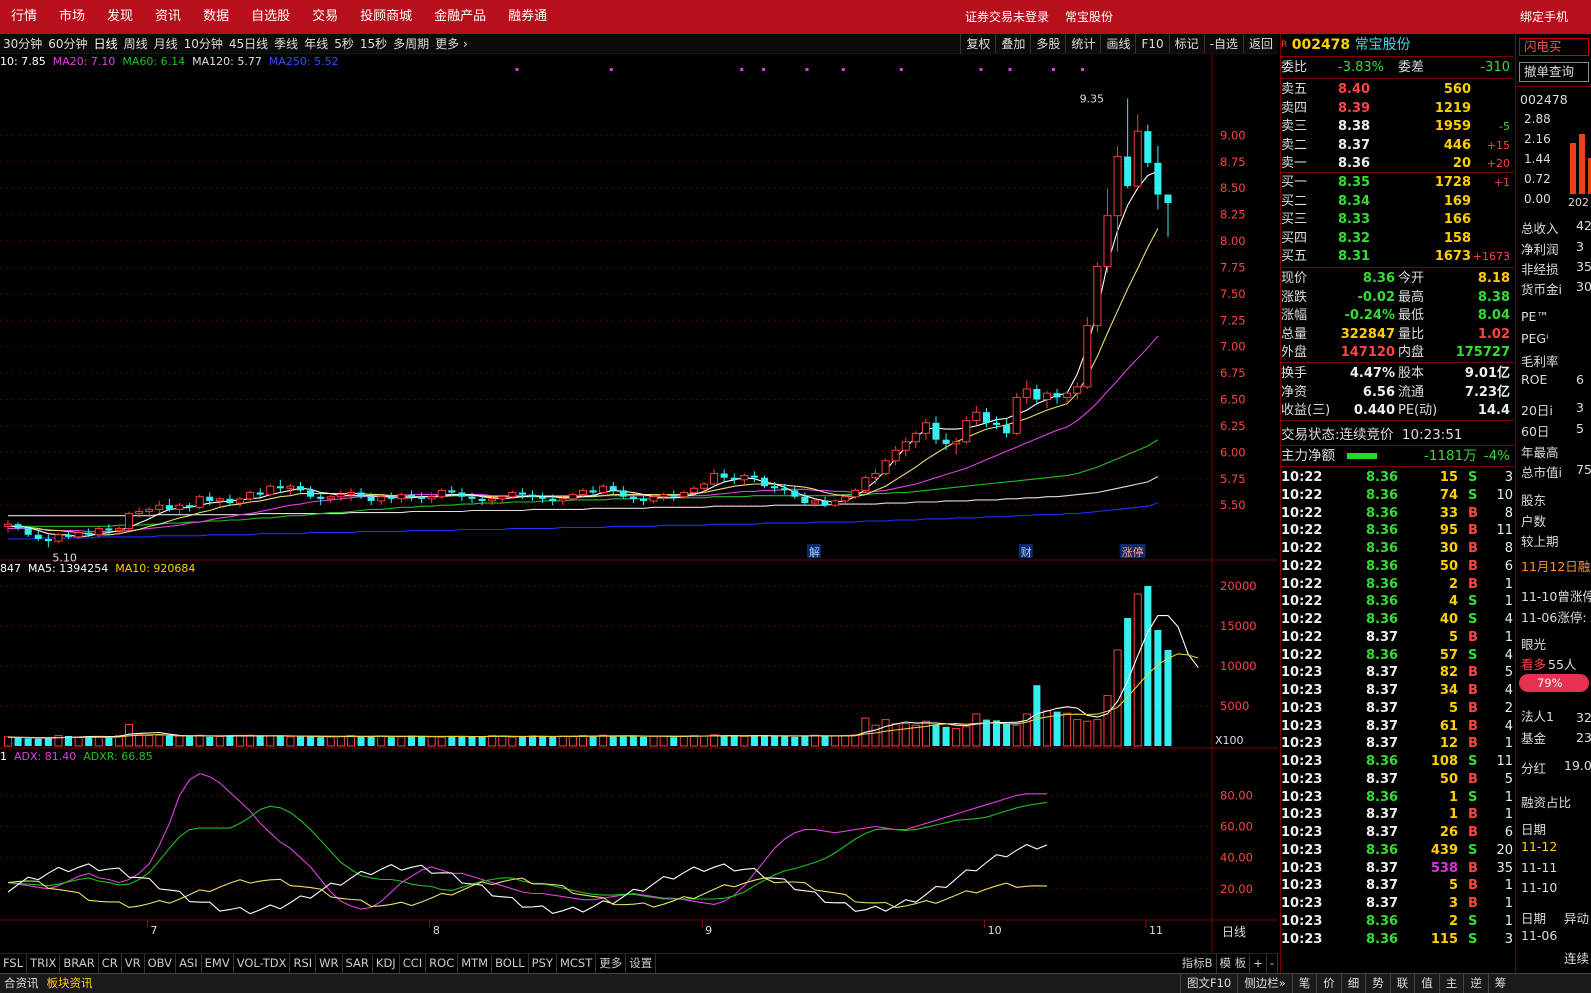 This screenshot has width=1591, height=993. I want to click on flash-buy-button: 闪电买, so click(1554, 47).